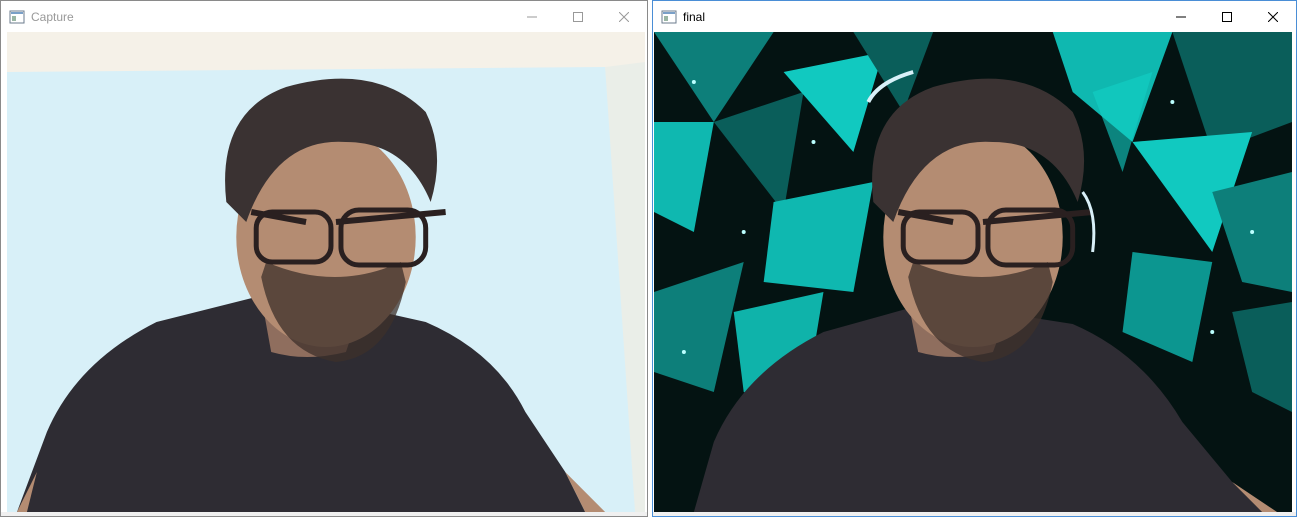 The image size is (1297, 517). Describe the element at coordinates (694, 16) in the screenshot. I see `window-title: final` at that location.